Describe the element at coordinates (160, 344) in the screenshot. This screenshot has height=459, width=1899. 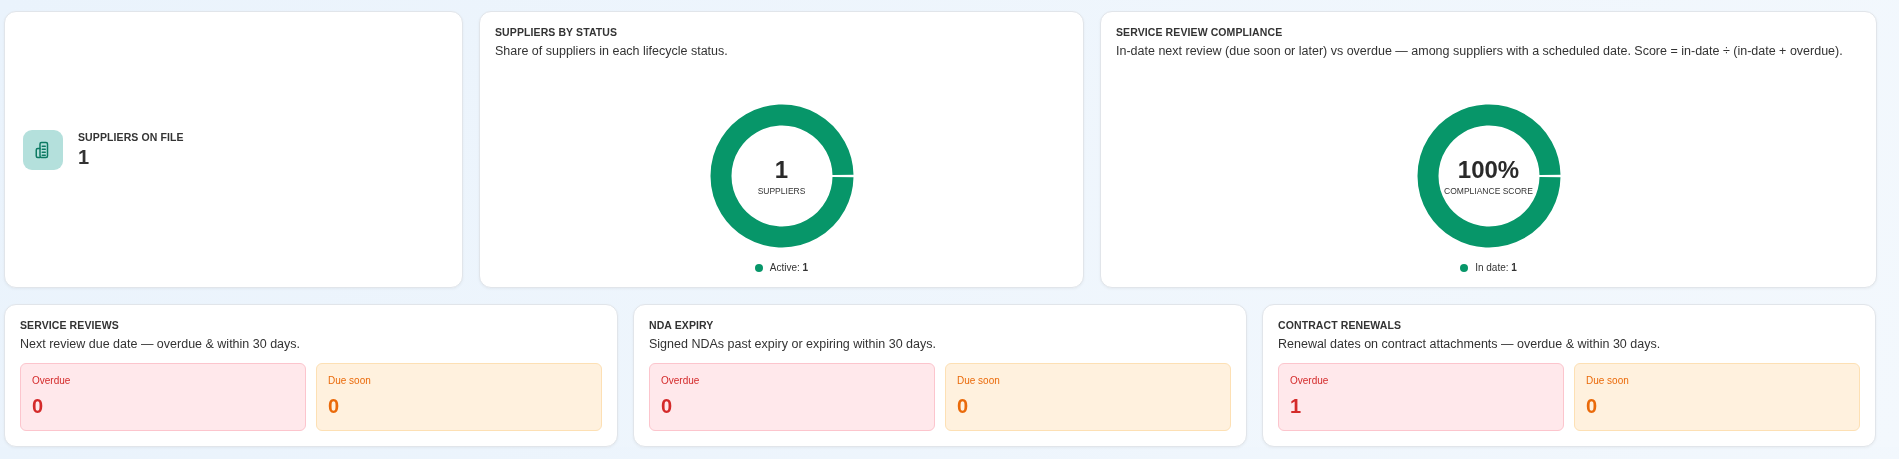
I see `card-description: Next review due date — overdue & within 30 days.` at that location.